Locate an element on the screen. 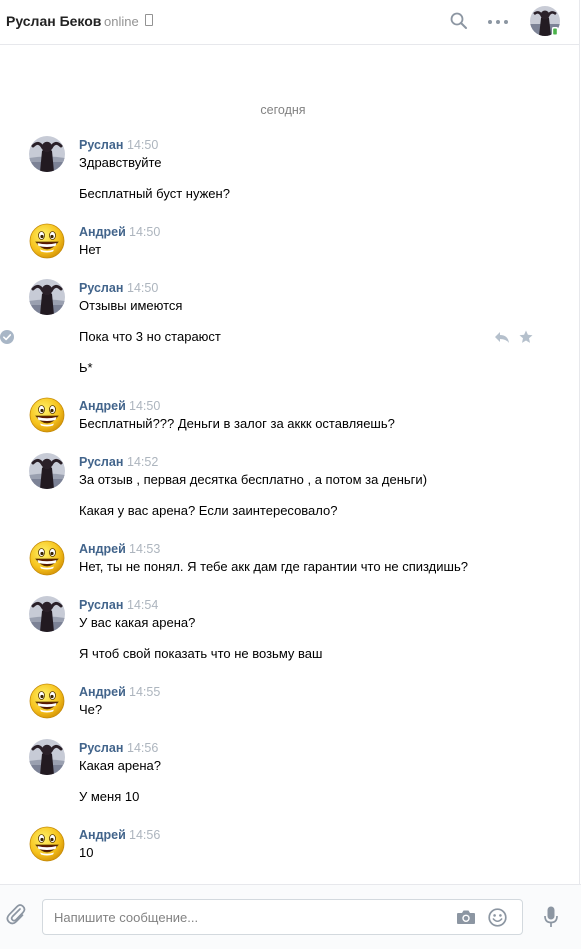 The height and width of the screenshot is (949, 581). message-text: Пока что 3 но стараюст is located at coordinates (150, 336).